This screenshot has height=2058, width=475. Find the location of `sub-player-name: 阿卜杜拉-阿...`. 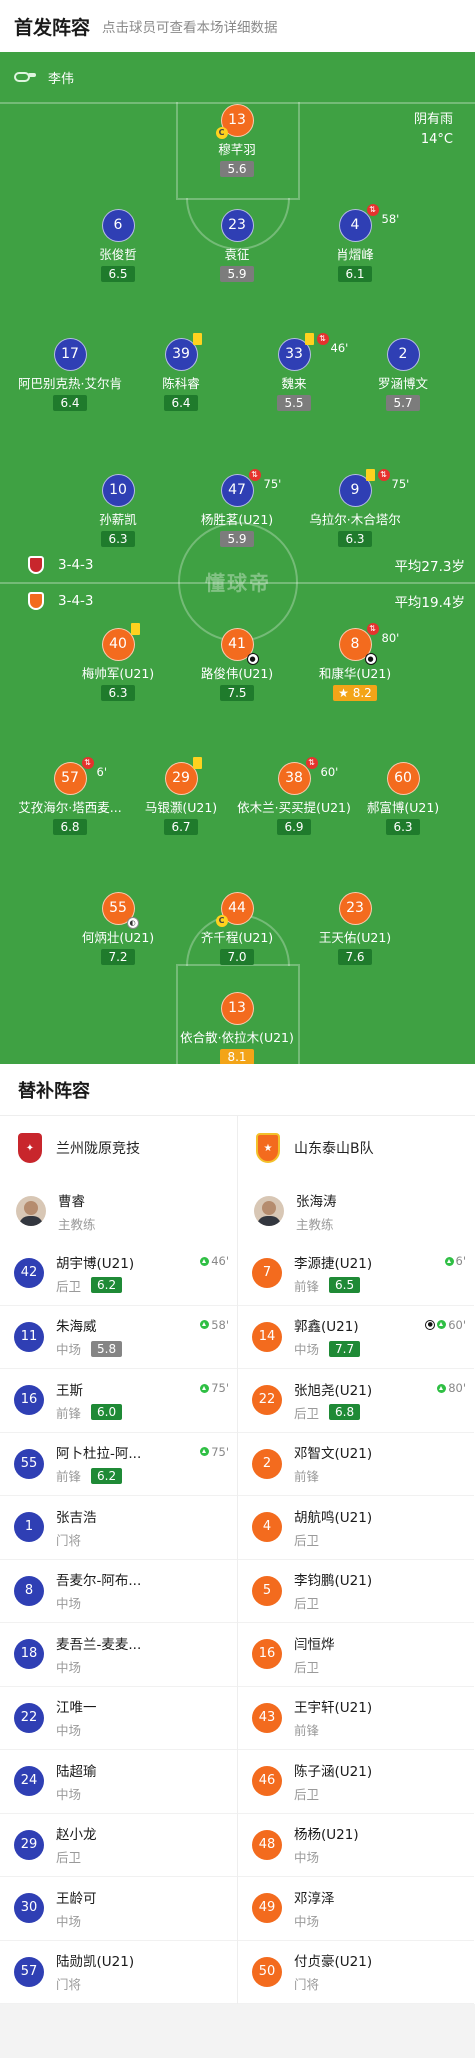

sub-player-name: 阿卜杜拉-阿... is located at coordinates (99, 1454).